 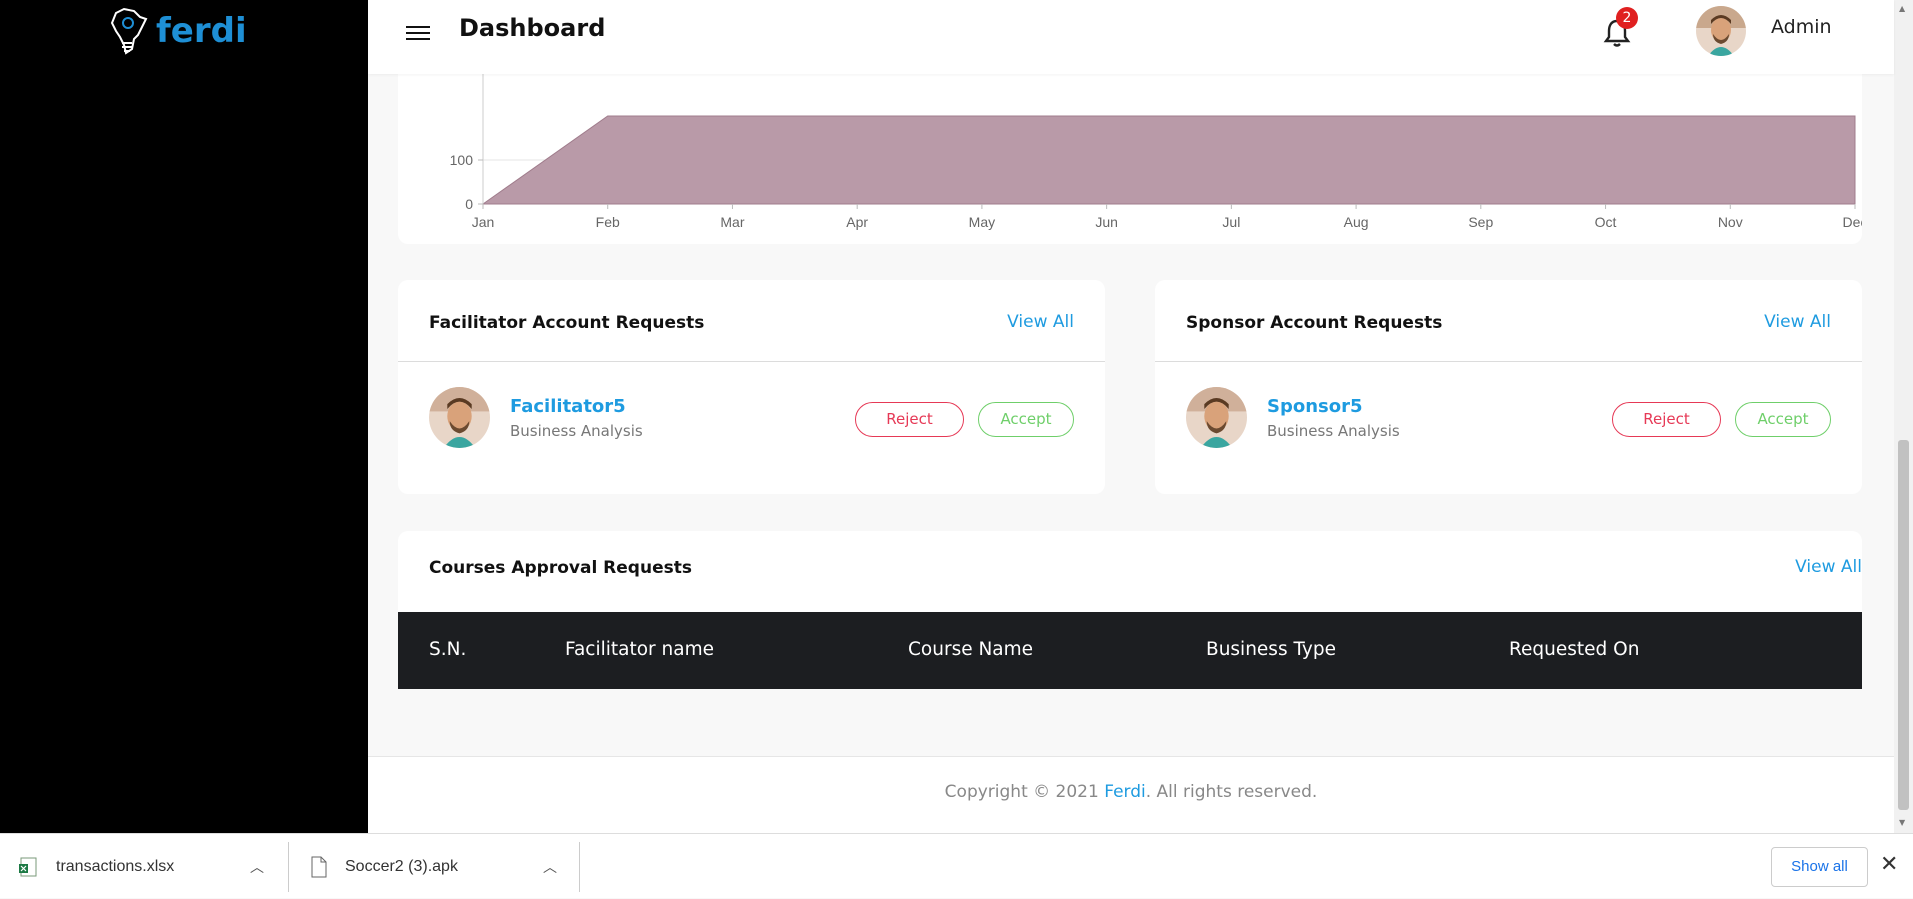 What do you see at coordinates (459, 417) in the screenshot?
I see `facilitator-avatar` at bounding box center [459, 417].